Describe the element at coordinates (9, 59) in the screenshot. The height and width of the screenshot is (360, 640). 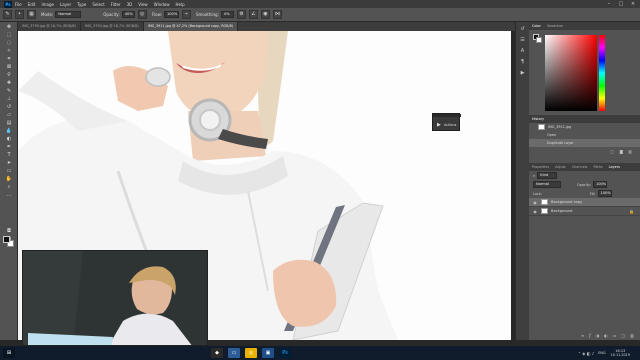
I see `crop-tool-icon: ⌗` at that location.